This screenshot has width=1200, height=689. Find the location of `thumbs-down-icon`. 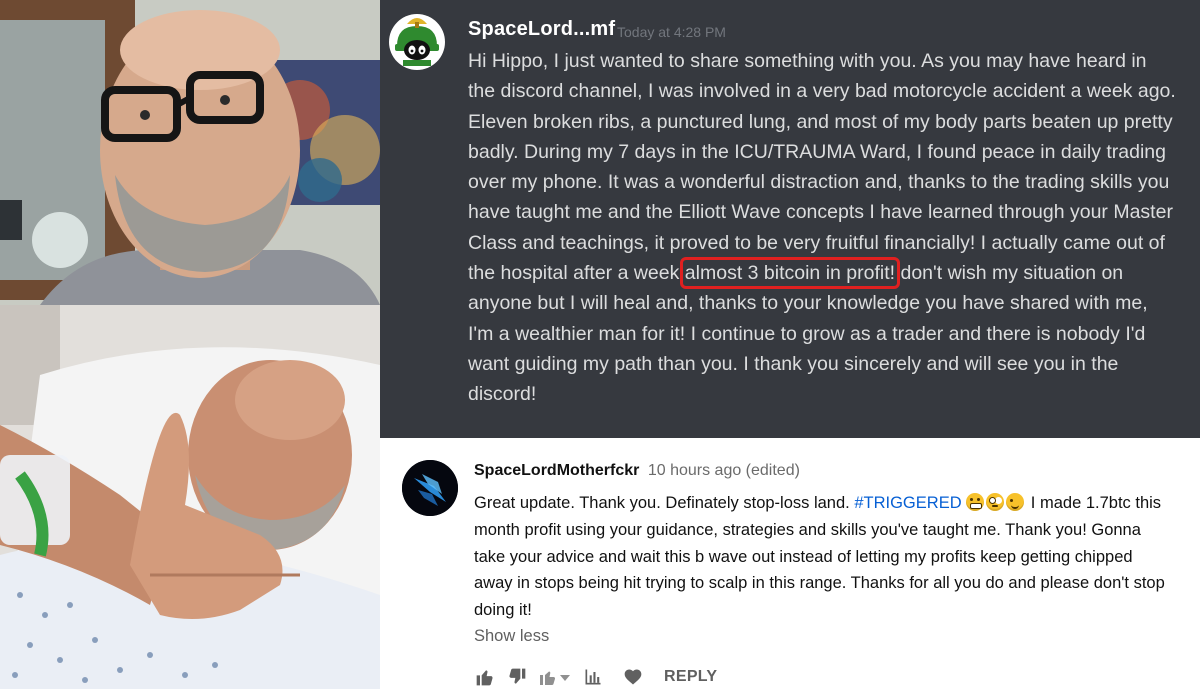

thumbs-down-icon is located at coordinates (517, 676).